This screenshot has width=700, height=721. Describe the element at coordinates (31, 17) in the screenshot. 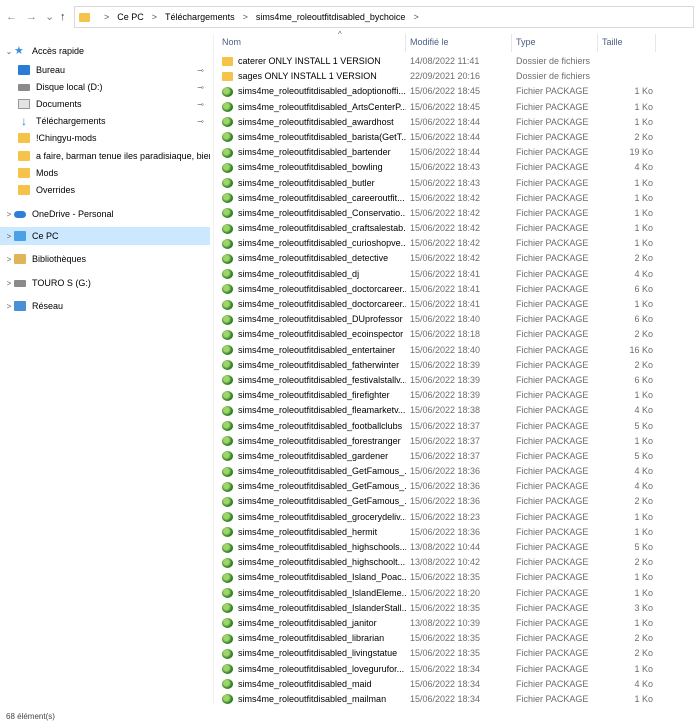

I see `forward-button: →` at that location.